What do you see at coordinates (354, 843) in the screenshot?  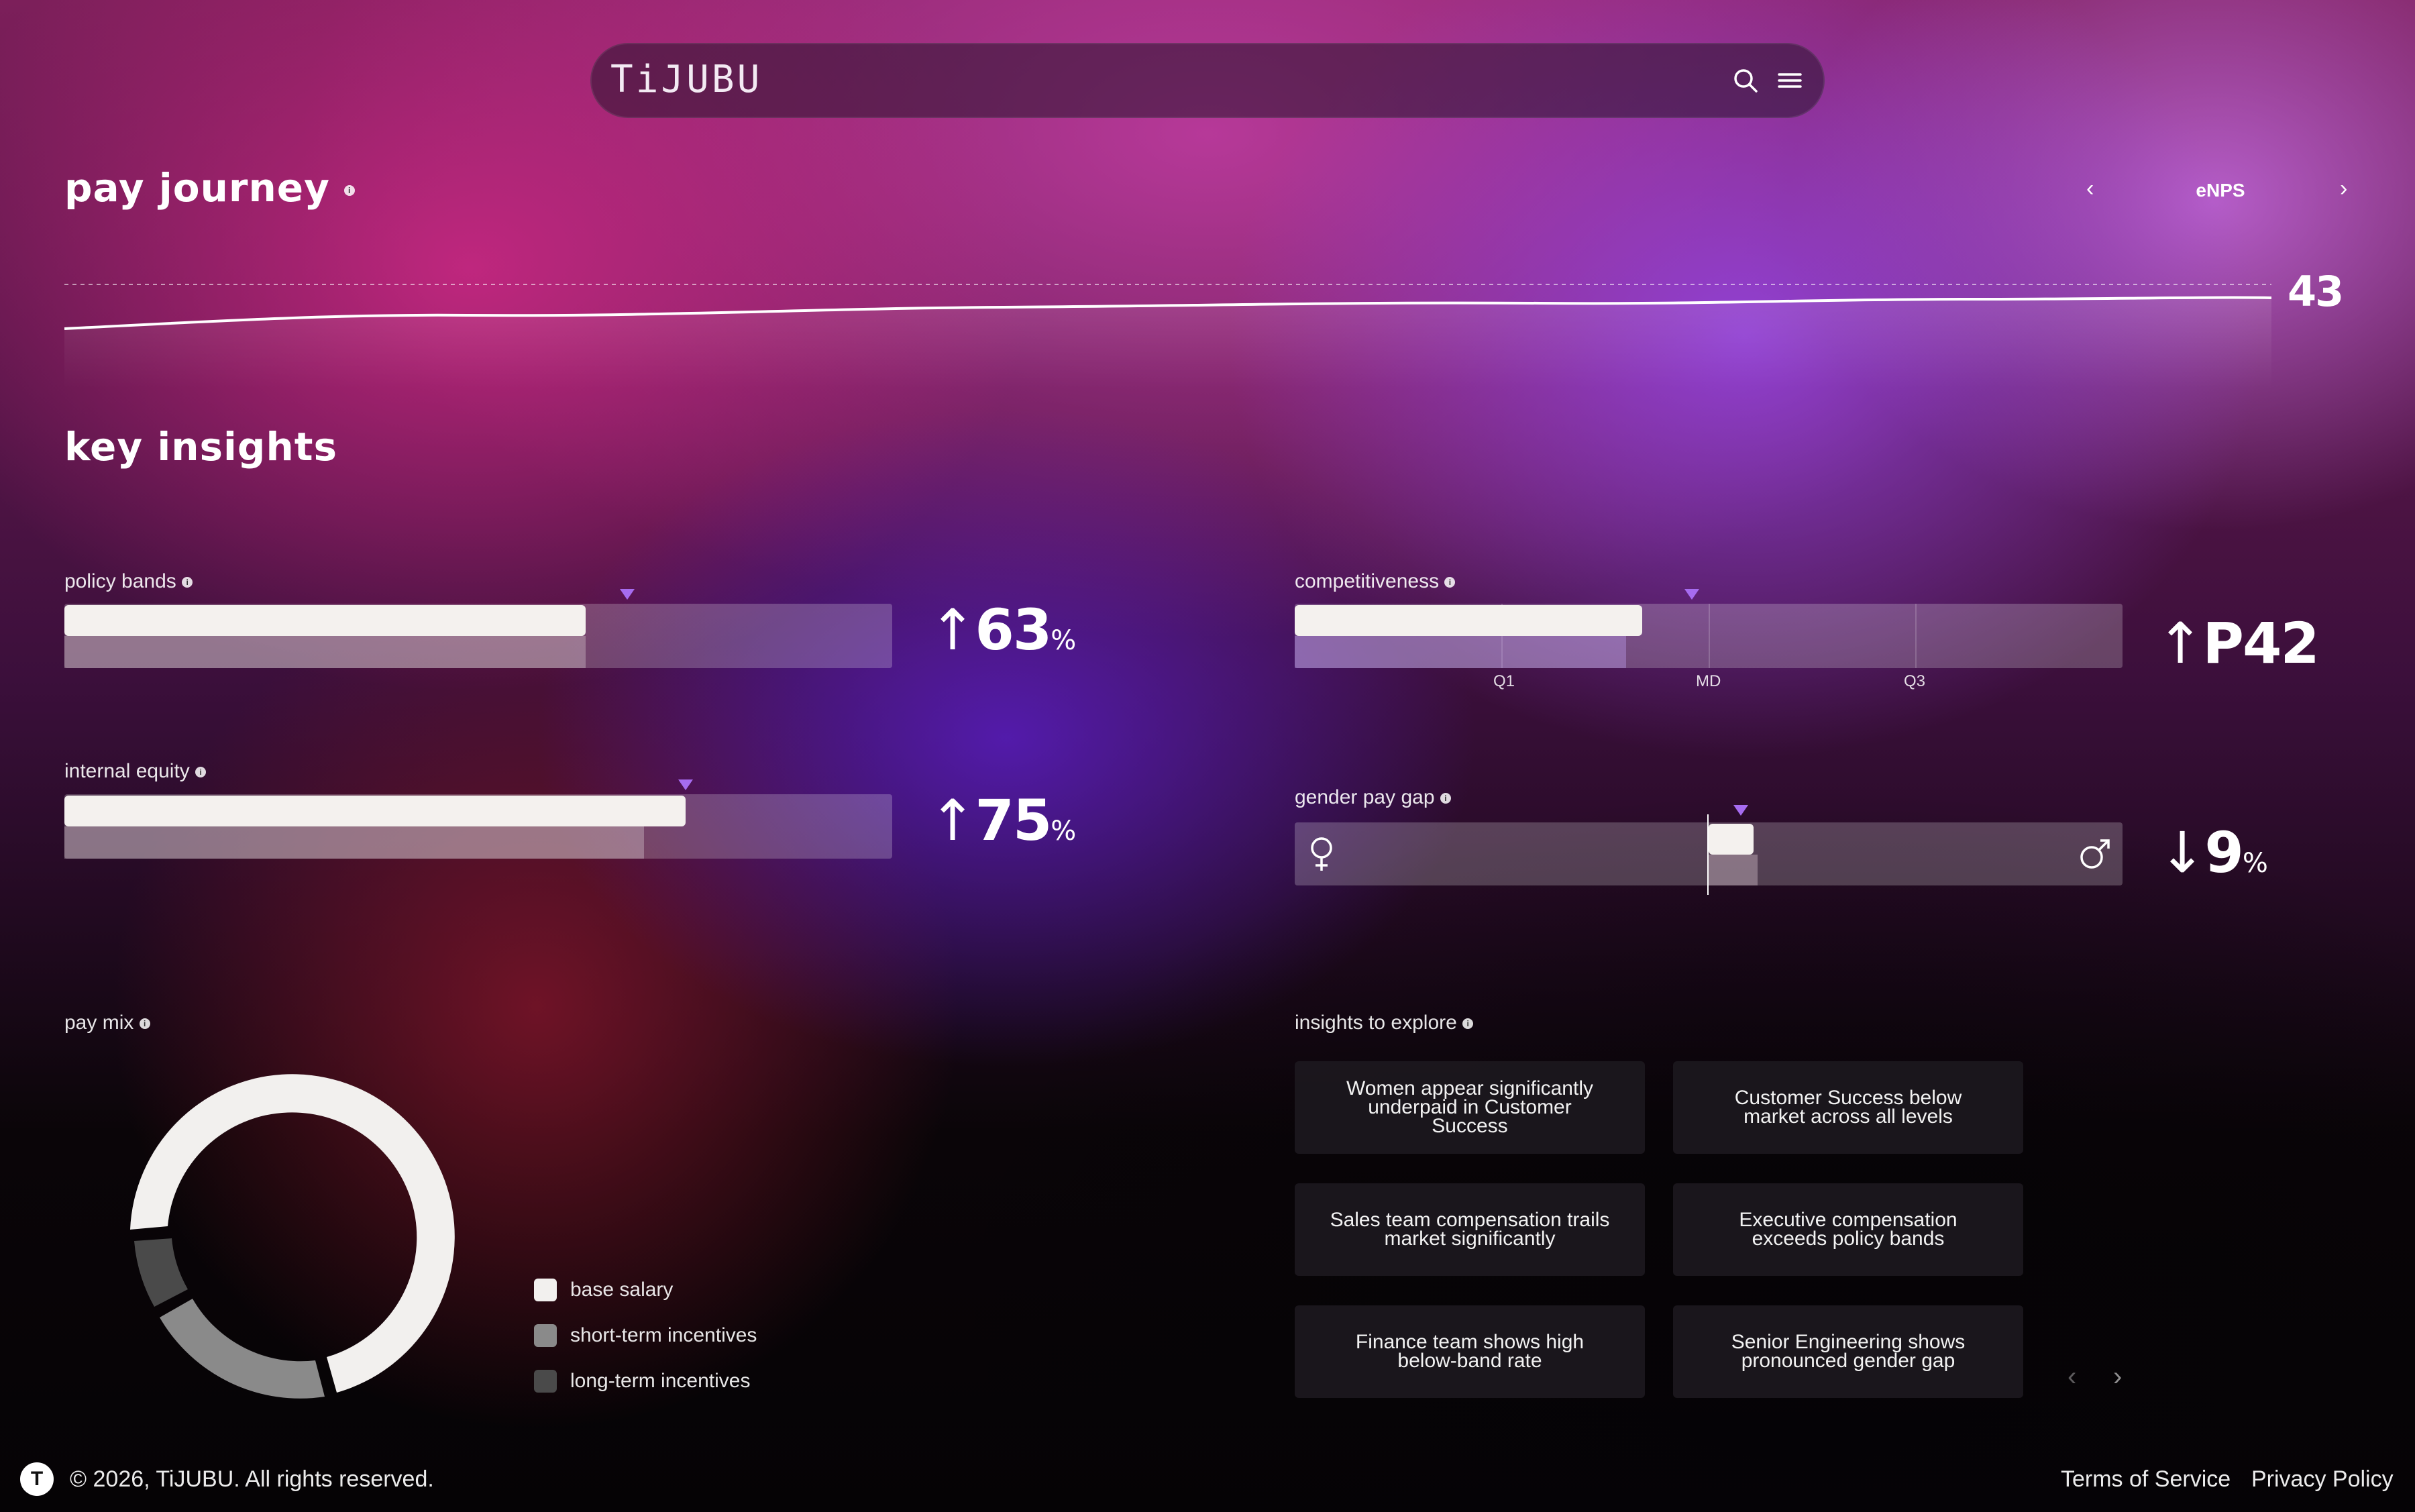 I see `internal-equity-secondary-fill` at bounding box center [354, 843].